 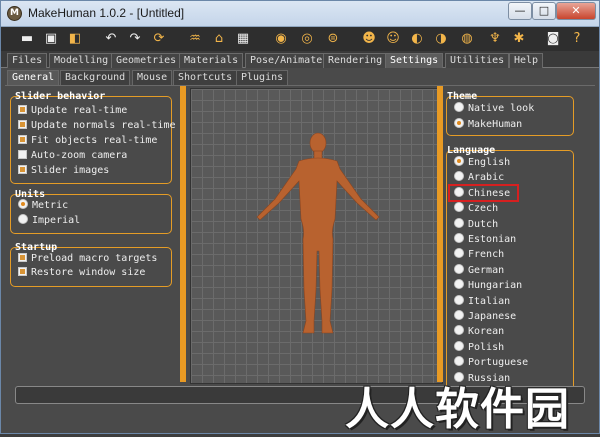 I want to click on language-option-czech: Czech, so click(x=476, y=209).